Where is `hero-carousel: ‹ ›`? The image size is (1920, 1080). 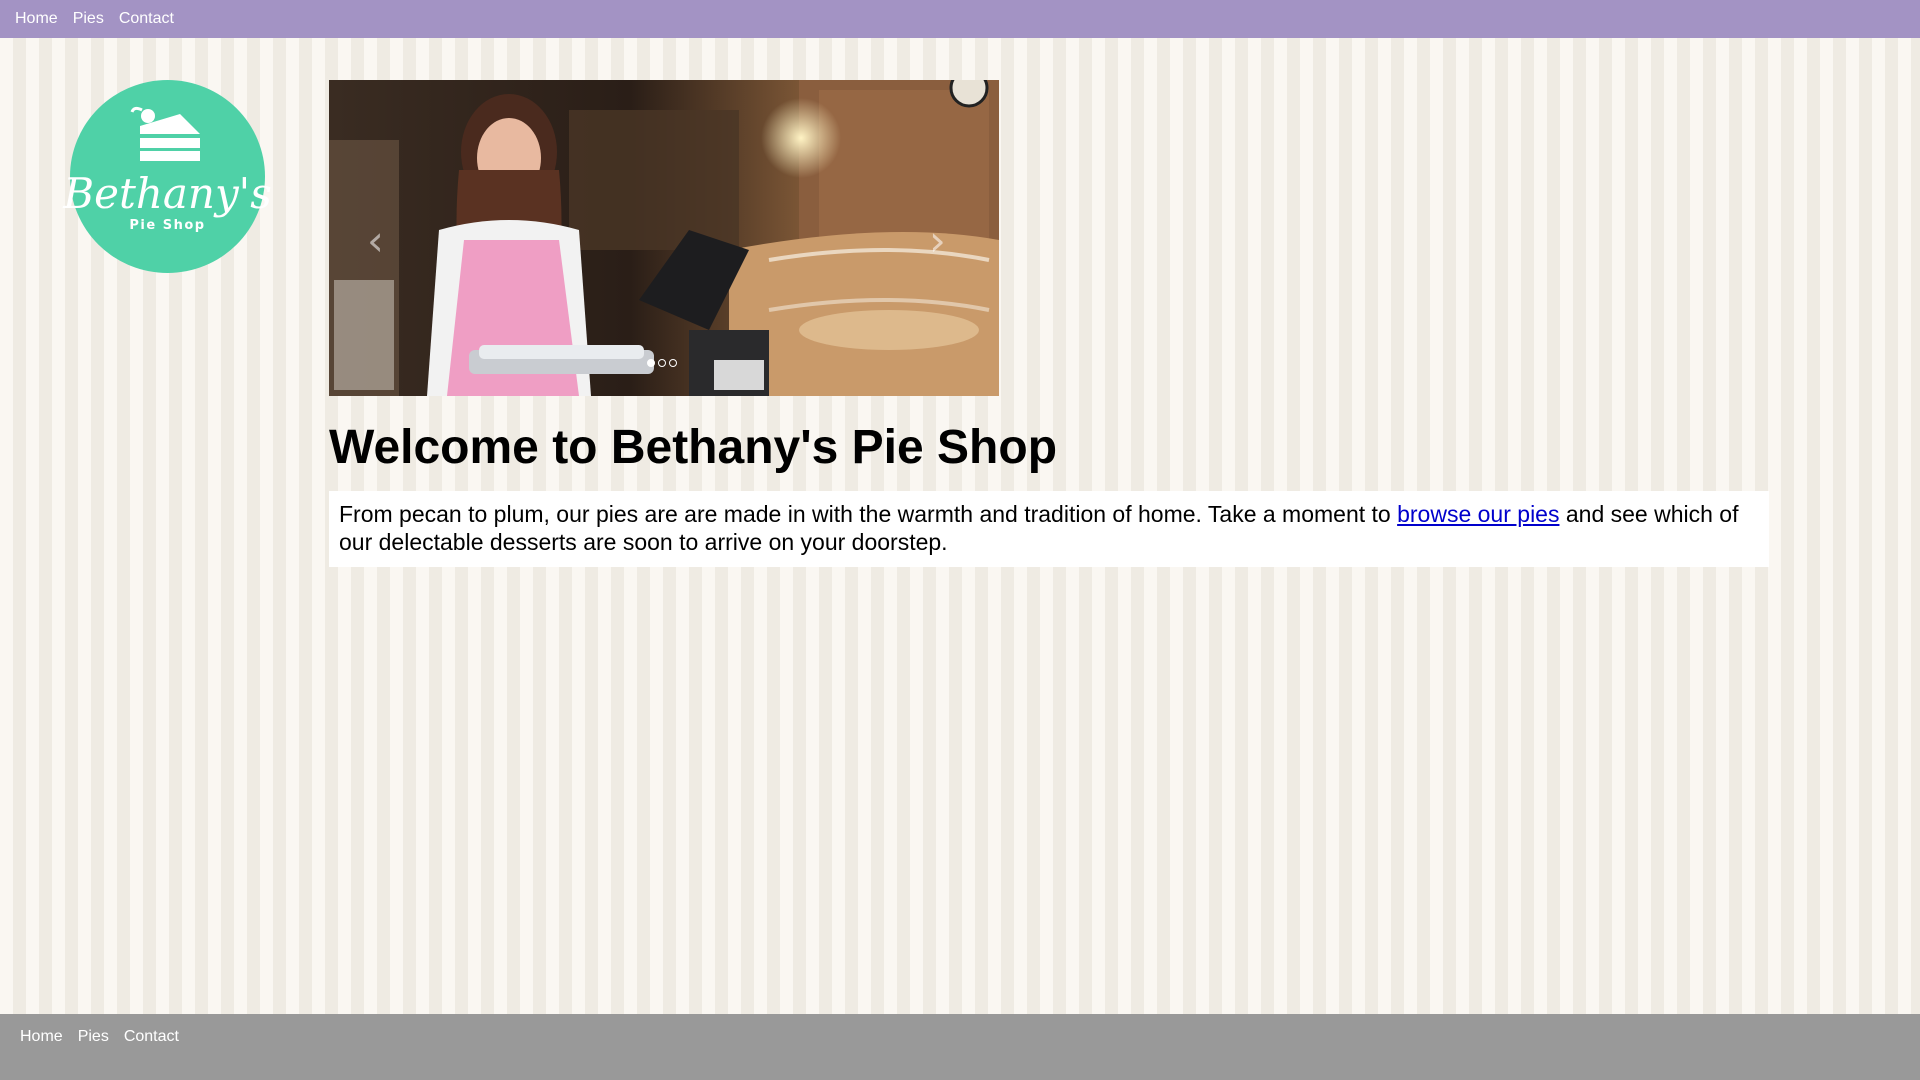
hero-carousel: ‹ › is located at coordinates (664, 238).